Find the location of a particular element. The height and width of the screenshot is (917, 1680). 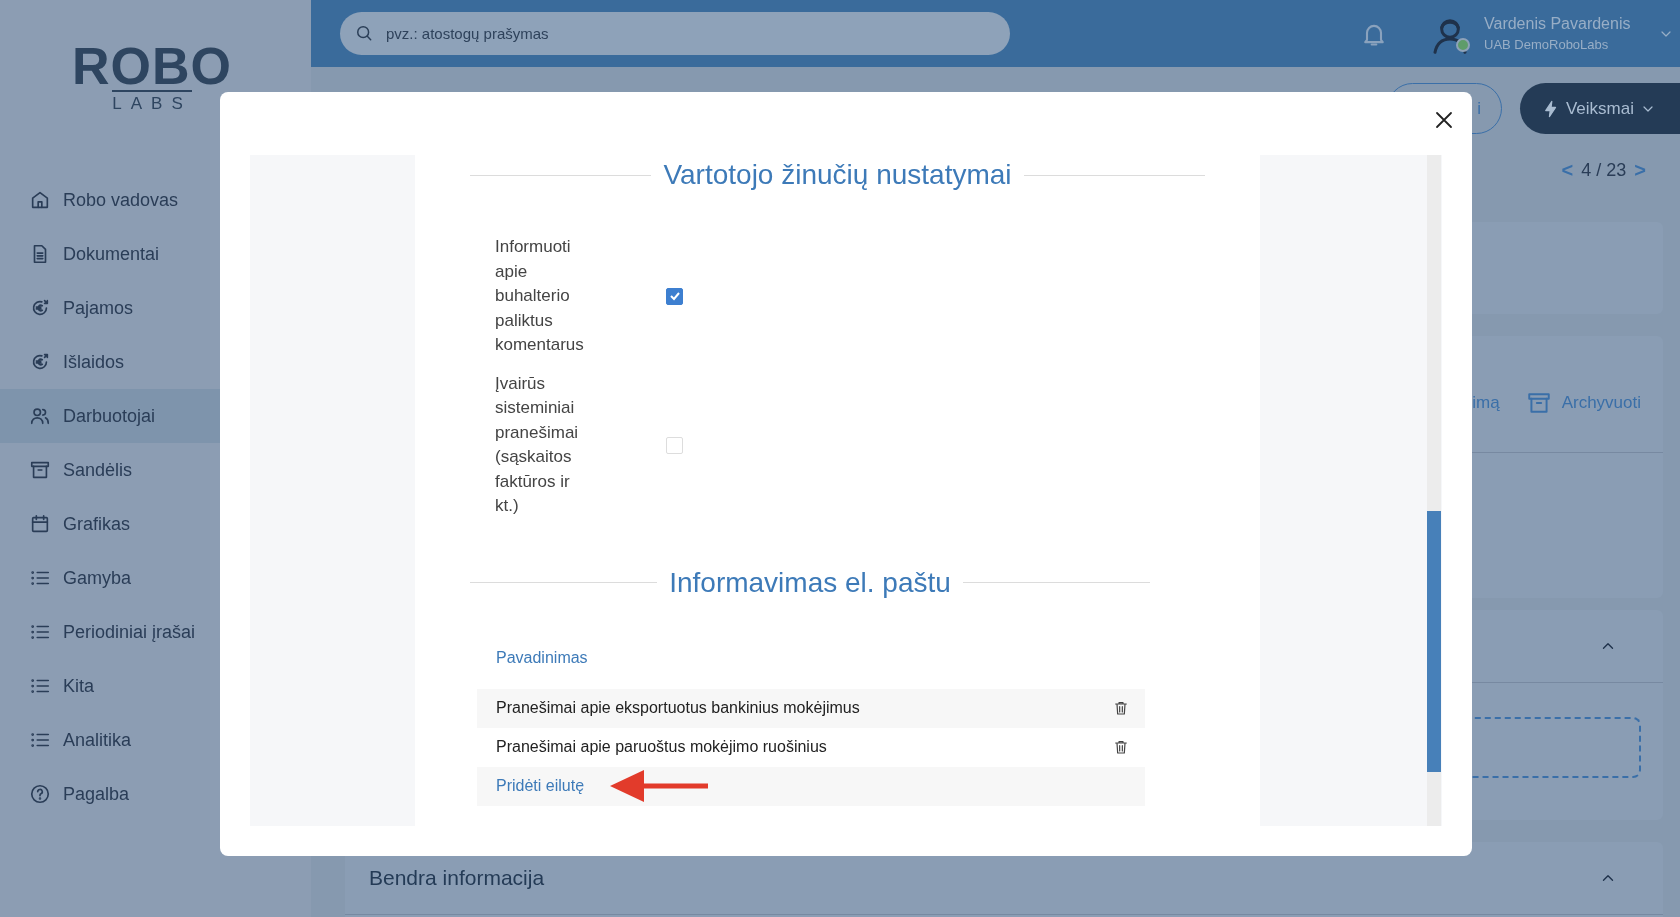

home-icon is located at coordinates (40, 200).